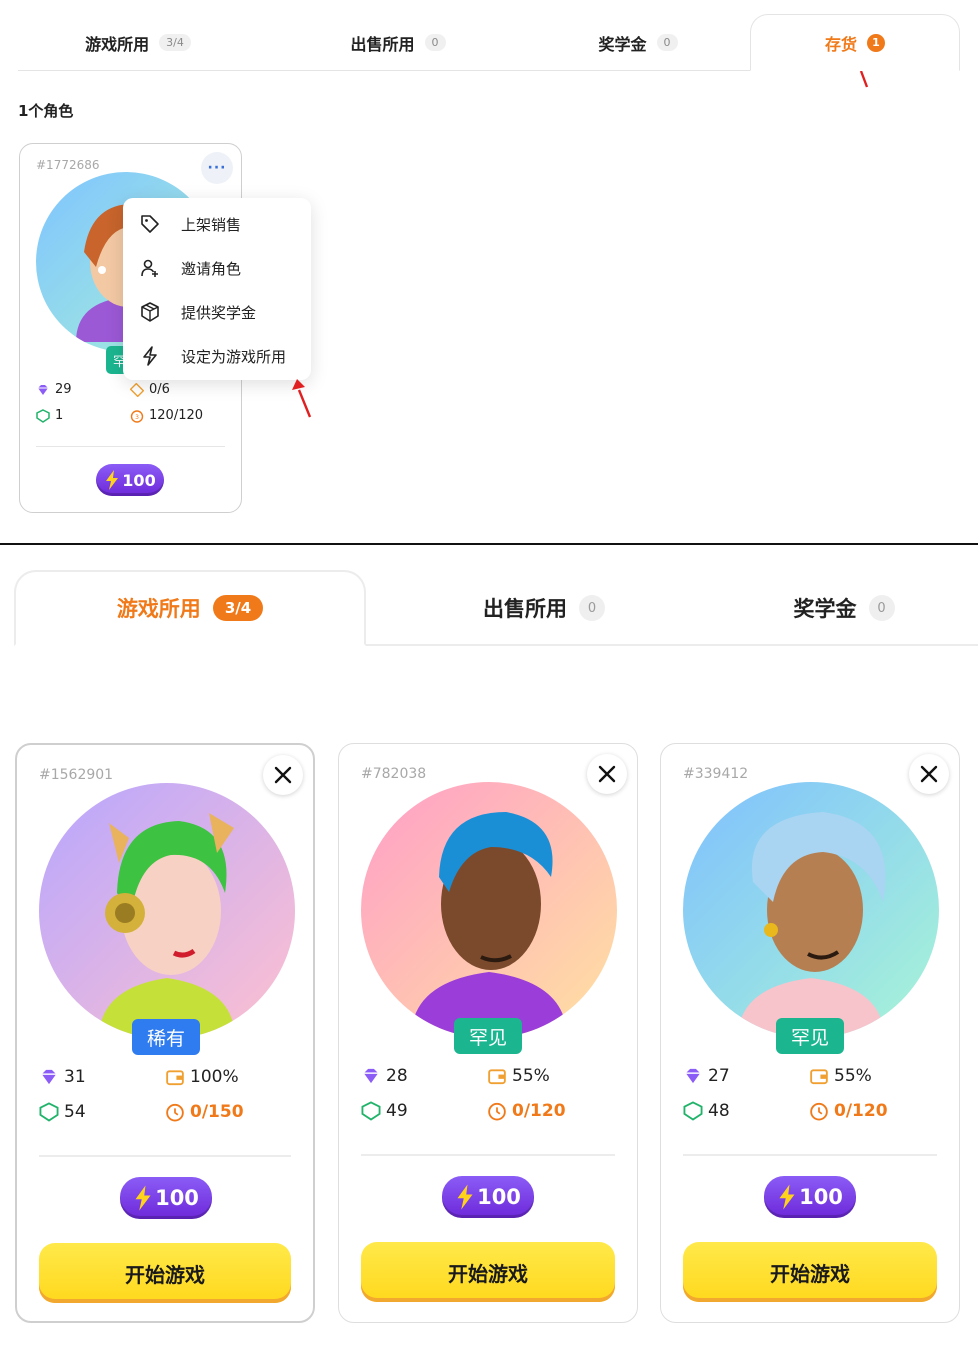 This screenshot has width=978, height=1349. What do you see at coordinates (397, 1076) in the screenshot?
I see `gem-value: 28` at bounding box center [397, 1076].